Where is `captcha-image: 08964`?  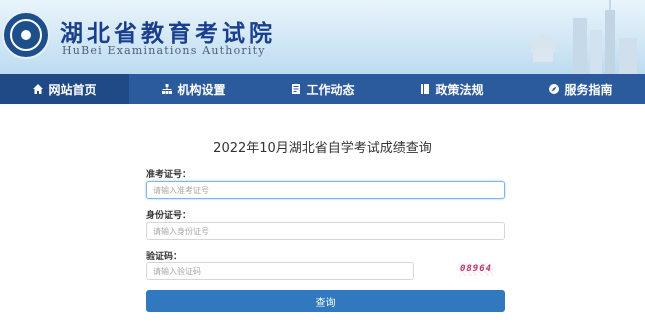
captcha-image: 08964 is located at coordinates (476, 269).